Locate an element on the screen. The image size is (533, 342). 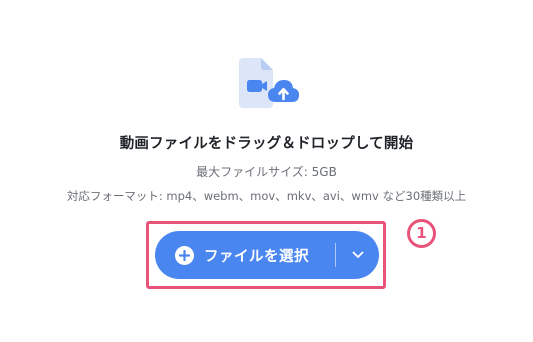
select-file-label: ファイルを選択 is located at coordinates (256, 256).